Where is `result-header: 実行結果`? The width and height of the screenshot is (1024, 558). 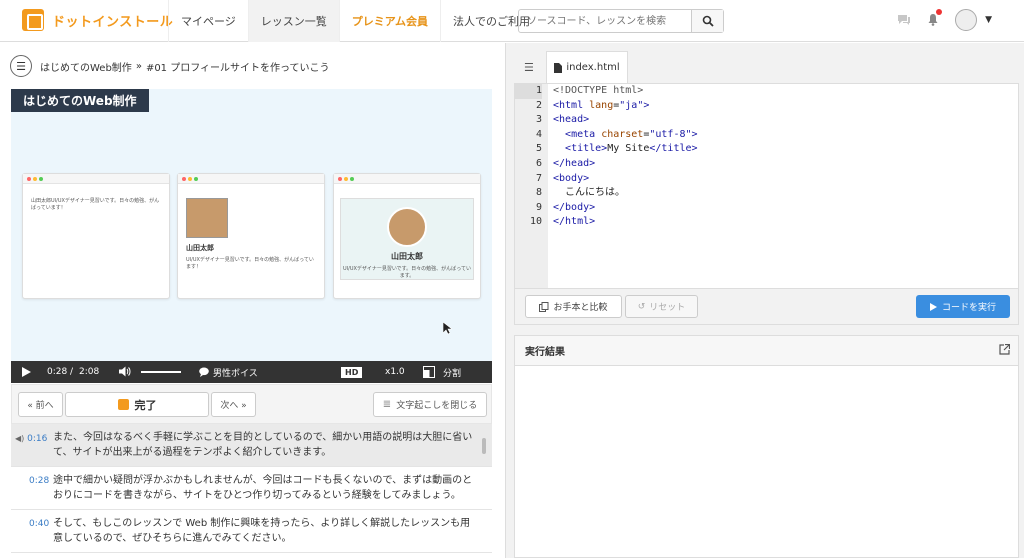
result-header: 実行結果 is located at coordinates (766, 351).